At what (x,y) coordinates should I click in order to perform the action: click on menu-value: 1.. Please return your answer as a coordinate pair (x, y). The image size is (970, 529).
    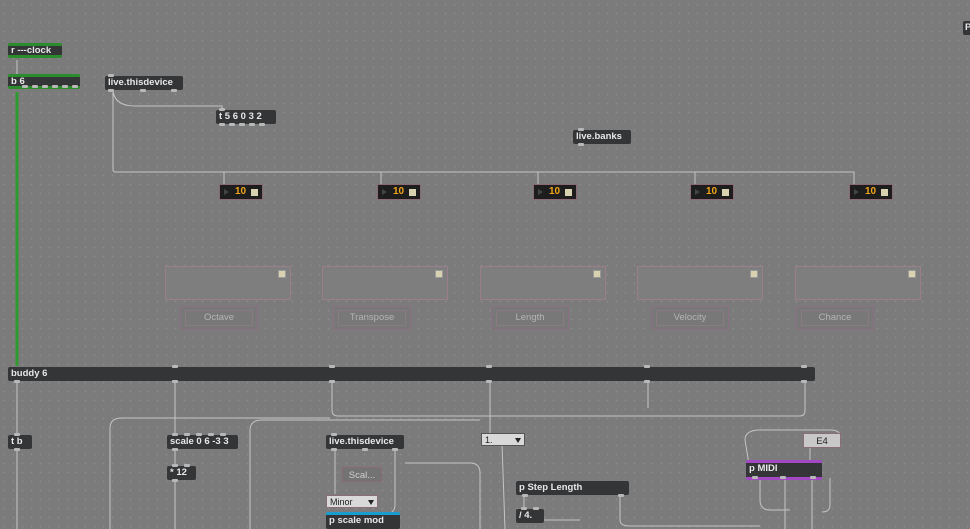
    Looking at the image, I should click on (489, 440).